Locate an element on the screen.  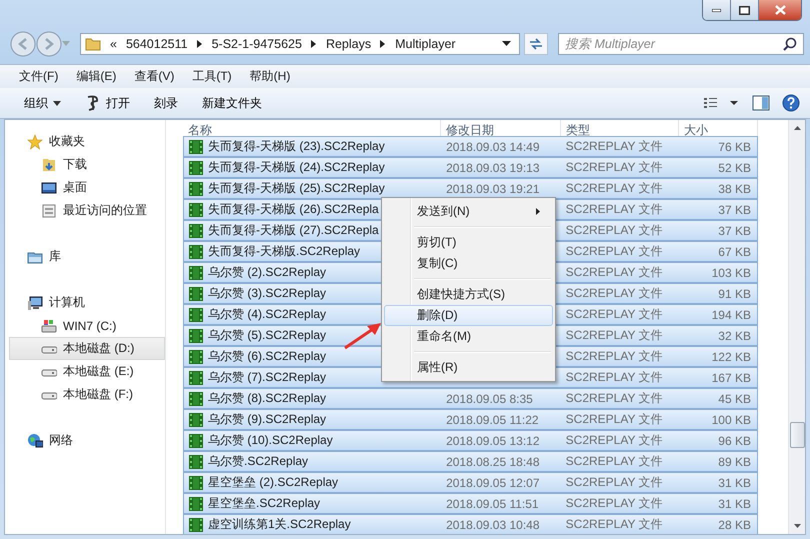
file-size: 28 KB is located at coordinates (734, 525).